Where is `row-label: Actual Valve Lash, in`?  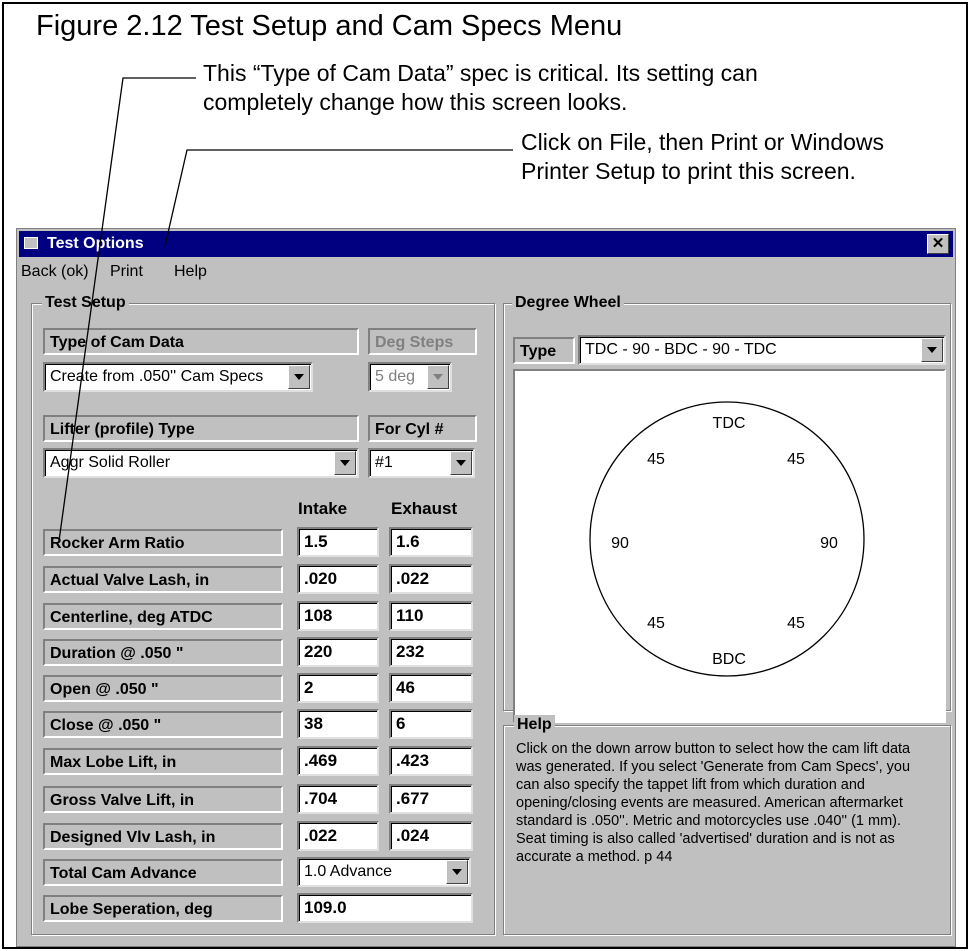
row-label: Actual Valve Lash, in is located at coordinates (163, 579).